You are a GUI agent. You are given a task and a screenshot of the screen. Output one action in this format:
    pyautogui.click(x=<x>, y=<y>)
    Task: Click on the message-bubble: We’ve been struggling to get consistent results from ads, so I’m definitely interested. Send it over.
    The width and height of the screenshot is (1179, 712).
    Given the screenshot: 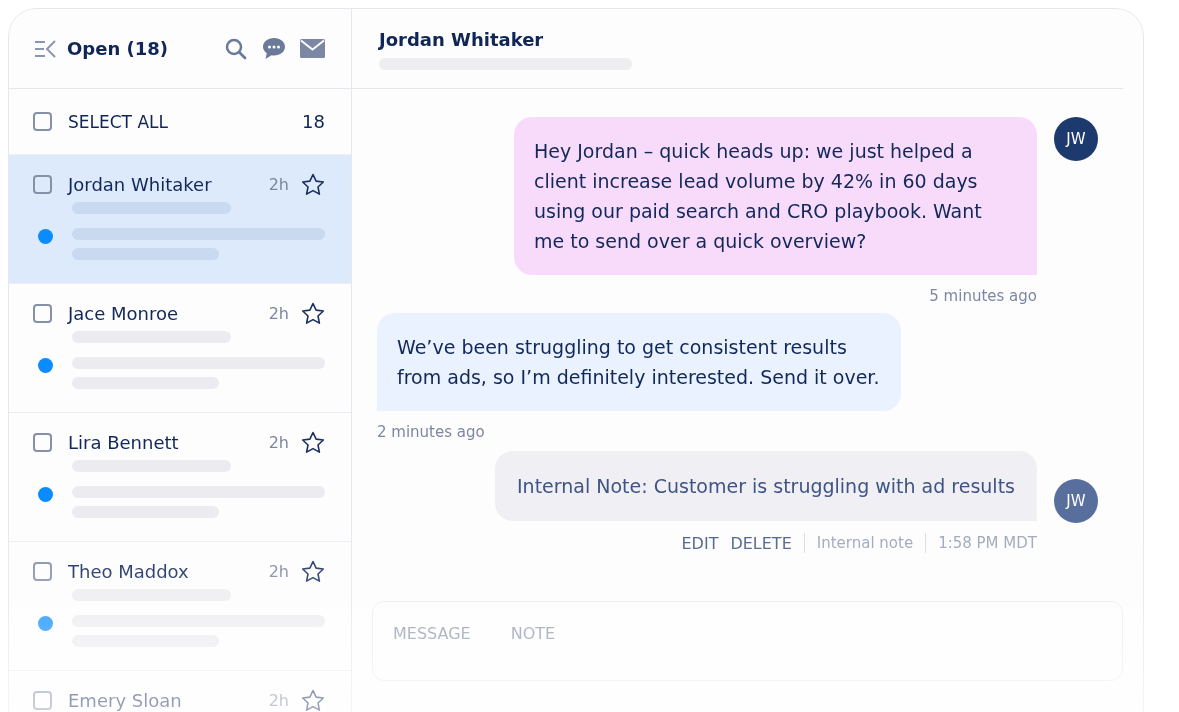 What is the action you would take?
    pyautogui.click(x=639, y=362)
    